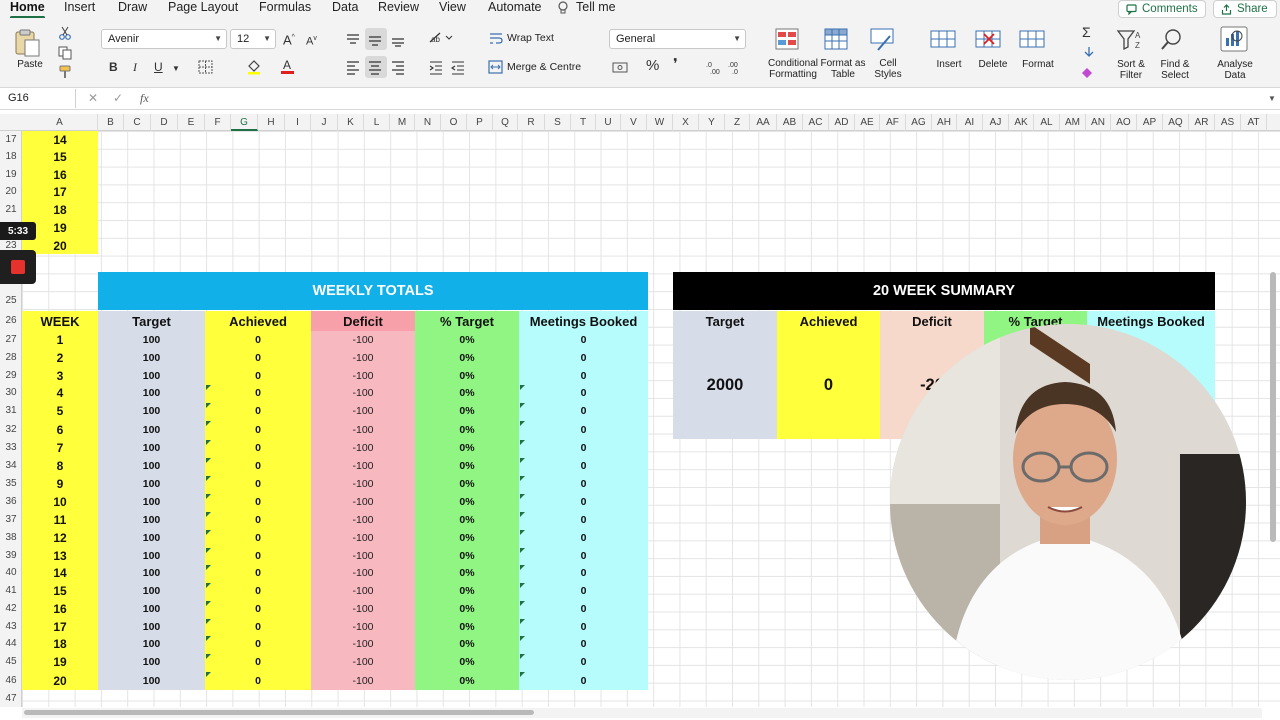 Image resolution: width=1280 pixels, height=720 pixels. Describe the element at coordinates (621, 67) in the screenshot. I see `currency-icon` at that location.